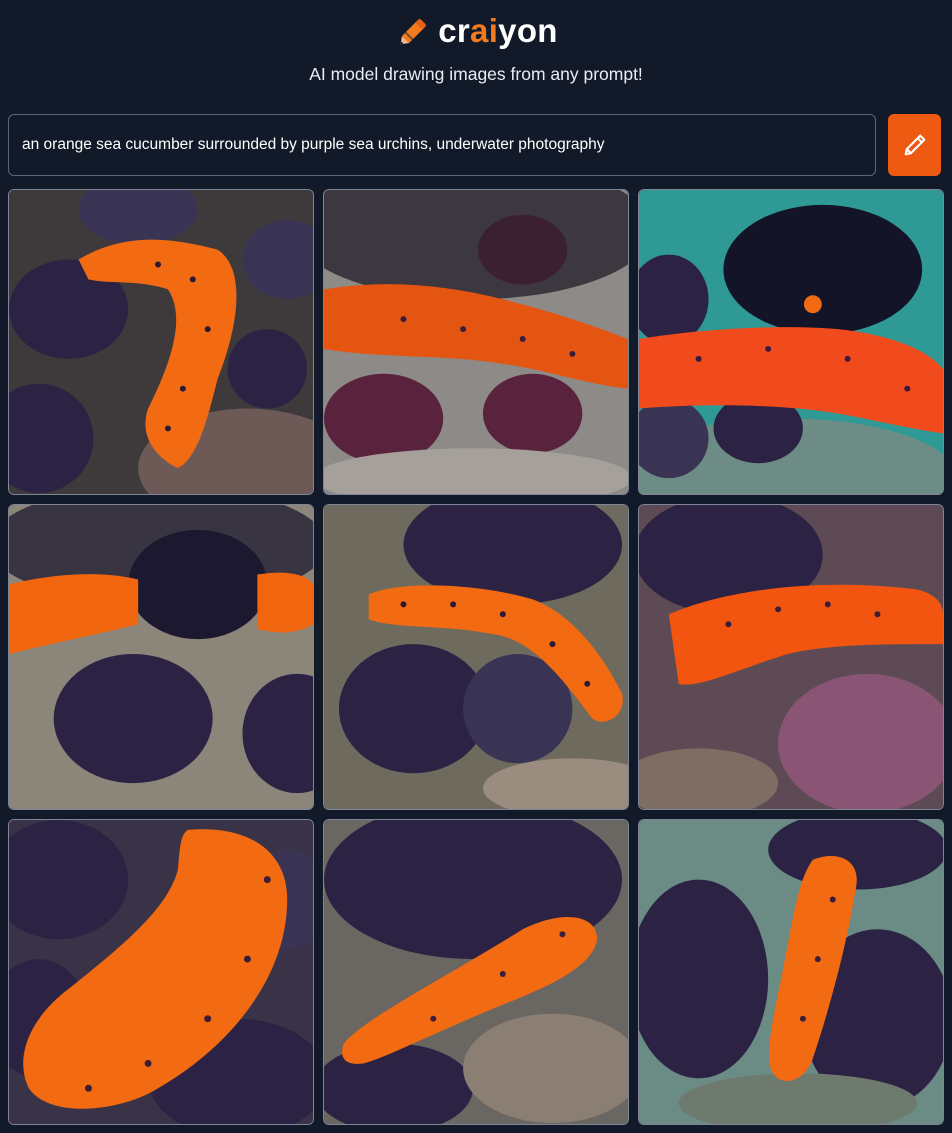  I want to click on generated-image-4-picture, so click(161, 657).